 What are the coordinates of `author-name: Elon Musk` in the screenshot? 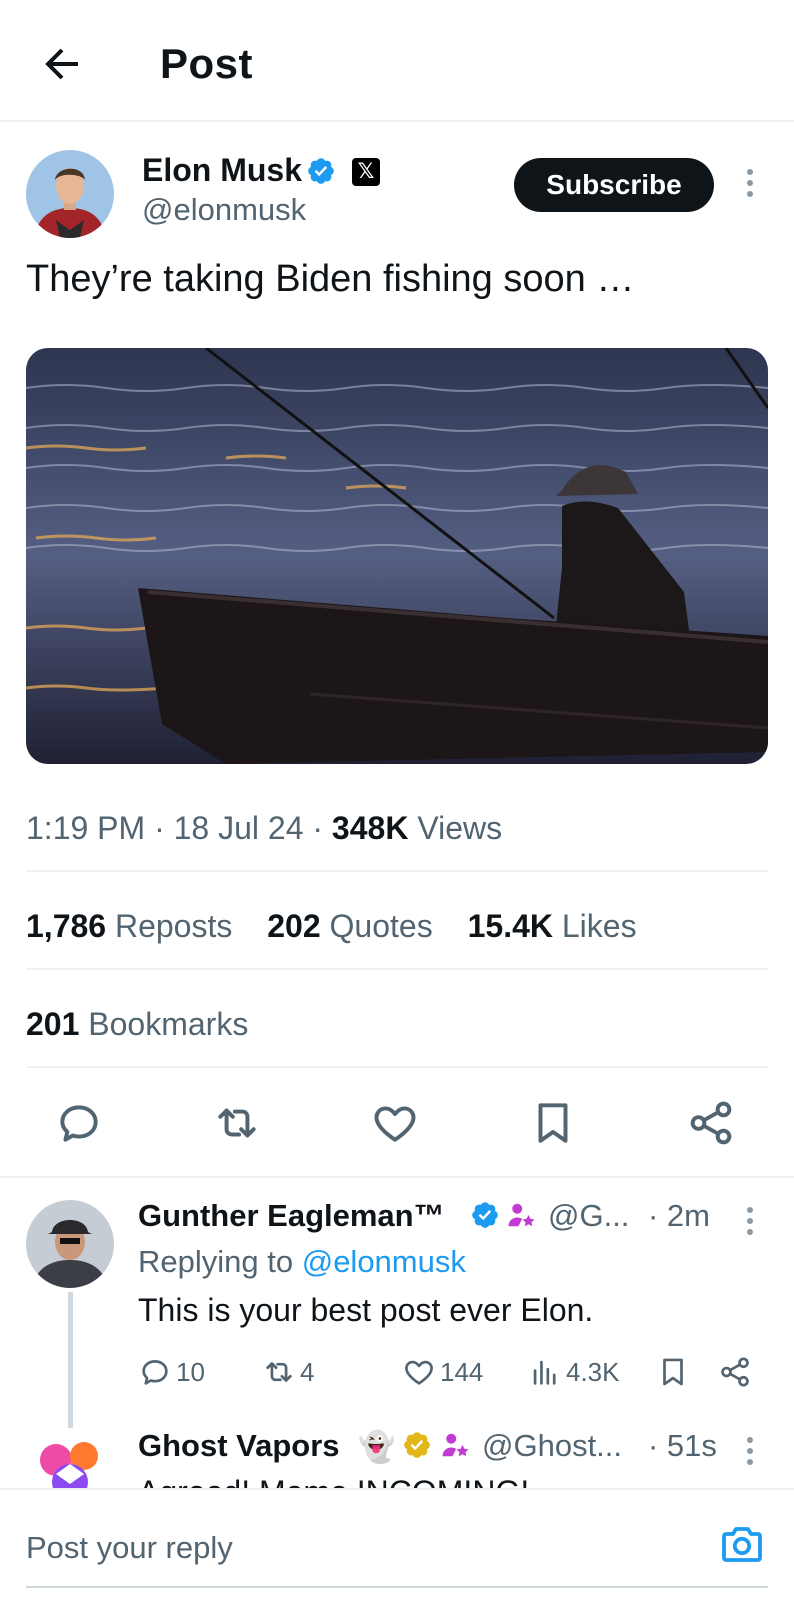 It's located at (222, 170).